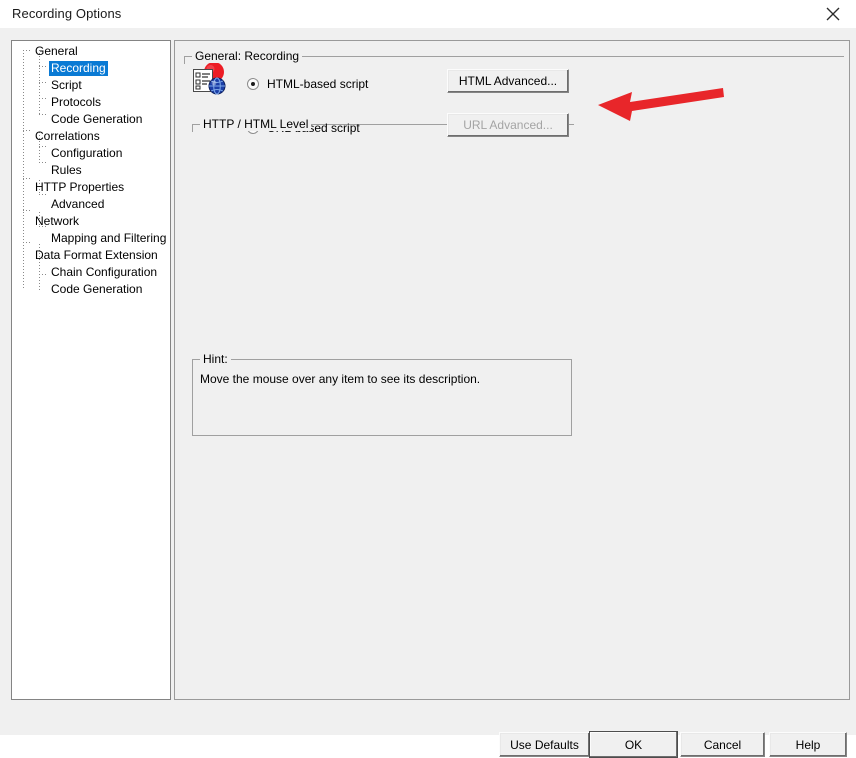 This screenshot has height=758, width=856. What do you see at coordinates (633, 744) in the screenshot?
I see `ok-button: OK` at bounding box center [633, 744].